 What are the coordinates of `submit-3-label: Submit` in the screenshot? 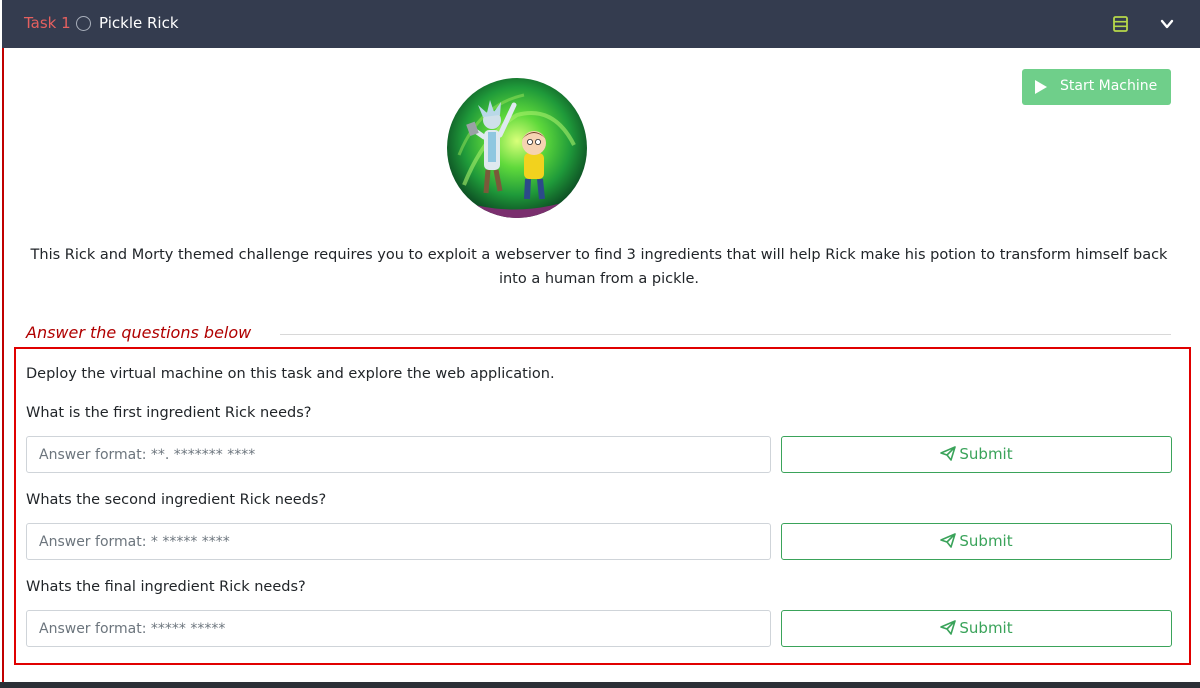 It's located at (986, 628).